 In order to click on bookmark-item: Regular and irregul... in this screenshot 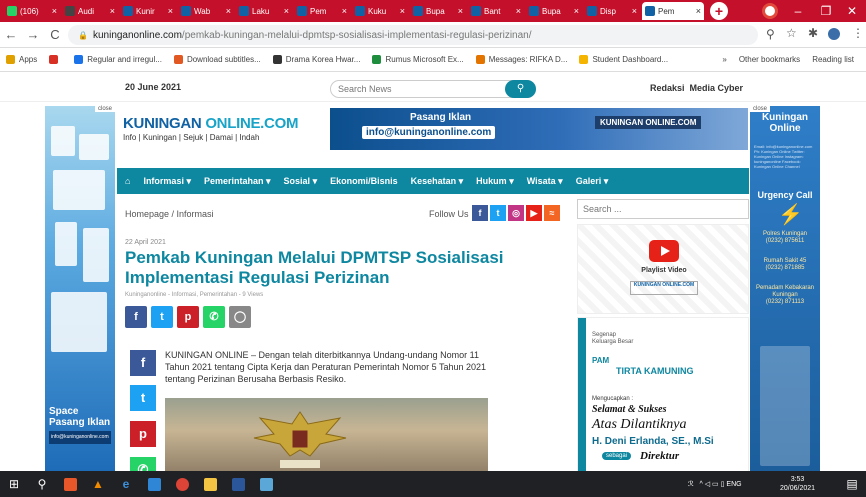, I will do `click(118, 59)`.